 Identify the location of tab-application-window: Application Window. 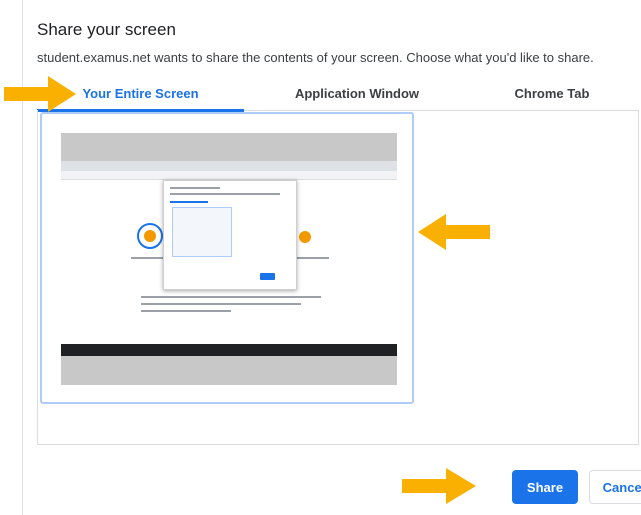
(357, 93).